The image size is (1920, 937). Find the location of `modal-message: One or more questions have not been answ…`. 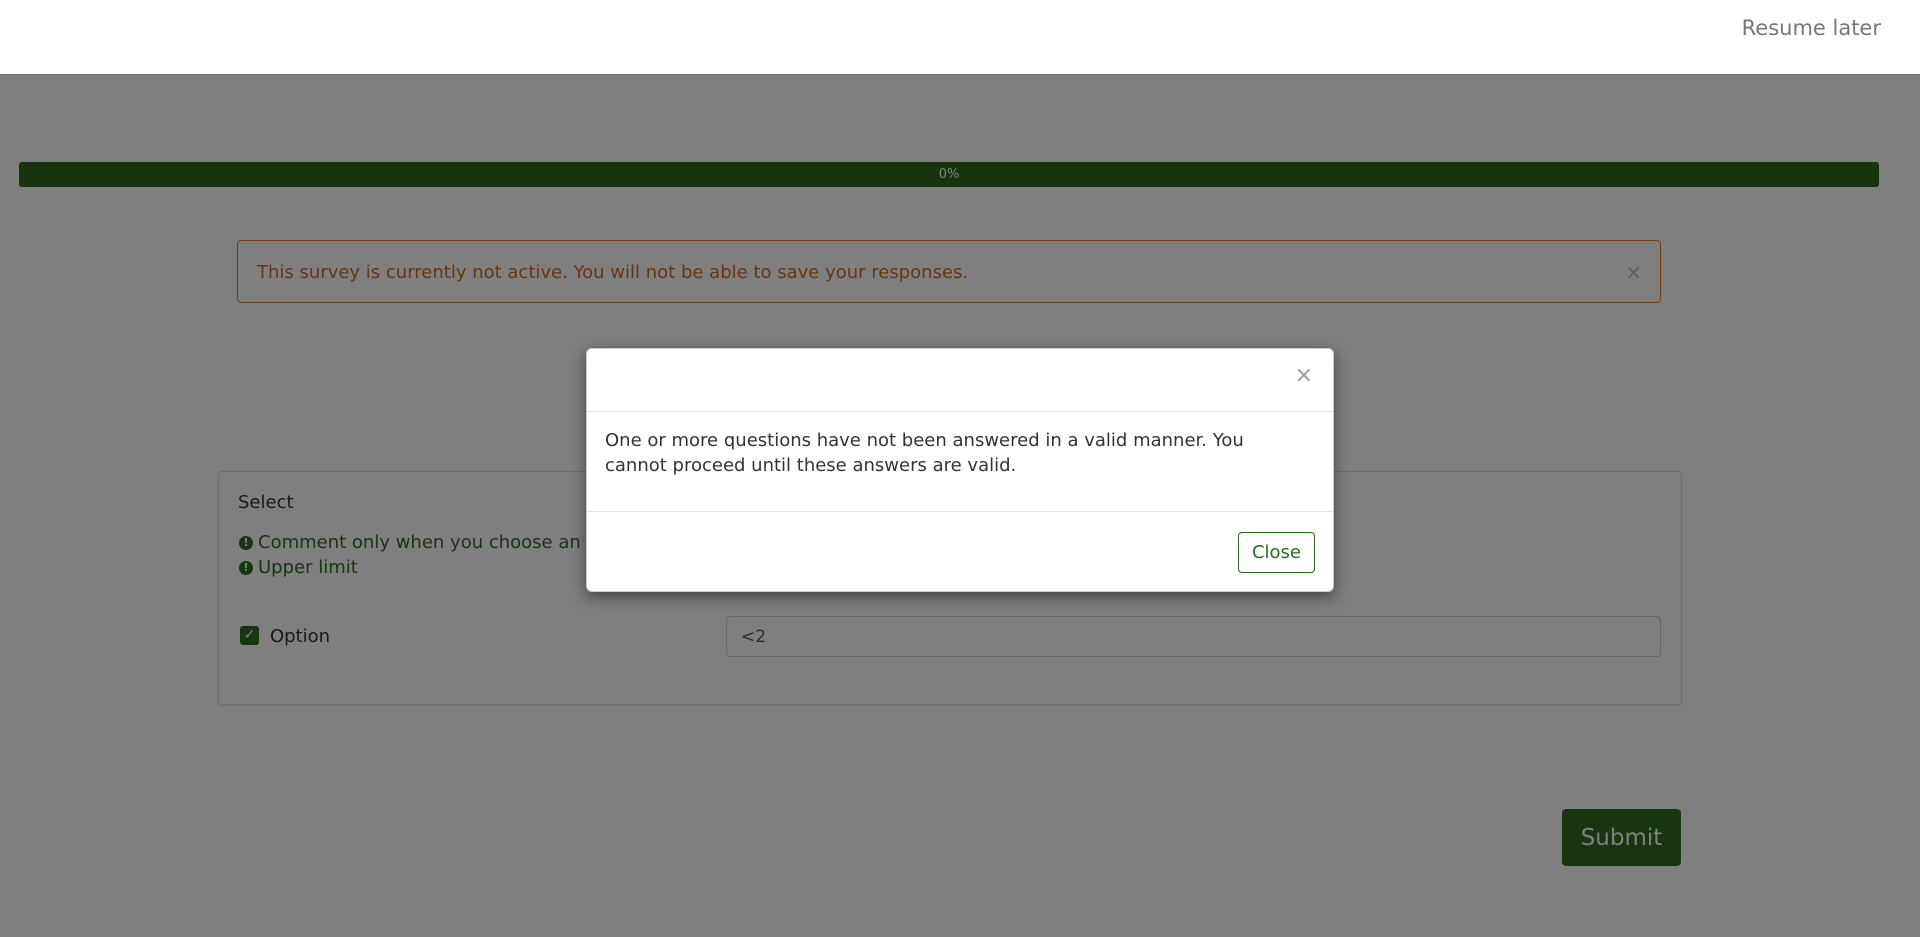

modal-message: One or more questions have not been answ… is located at coordinates (924, 453).